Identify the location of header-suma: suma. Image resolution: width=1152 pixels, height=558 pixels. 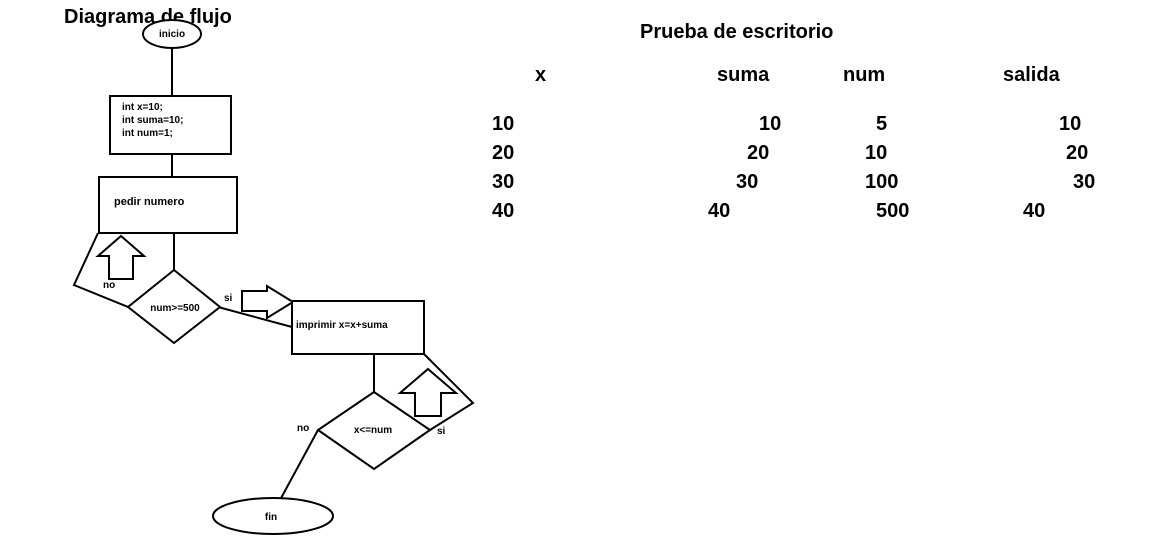
(743, 75).